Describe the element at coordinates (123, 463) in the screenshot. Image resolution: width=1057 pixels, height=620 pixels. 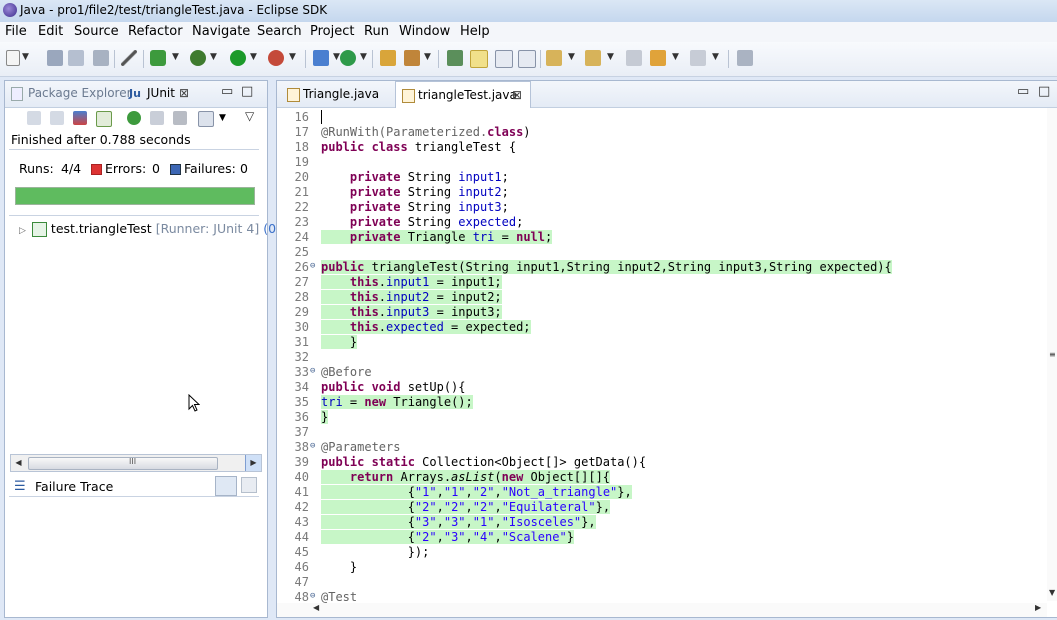
I see `scroll-thumb: III` at that location.